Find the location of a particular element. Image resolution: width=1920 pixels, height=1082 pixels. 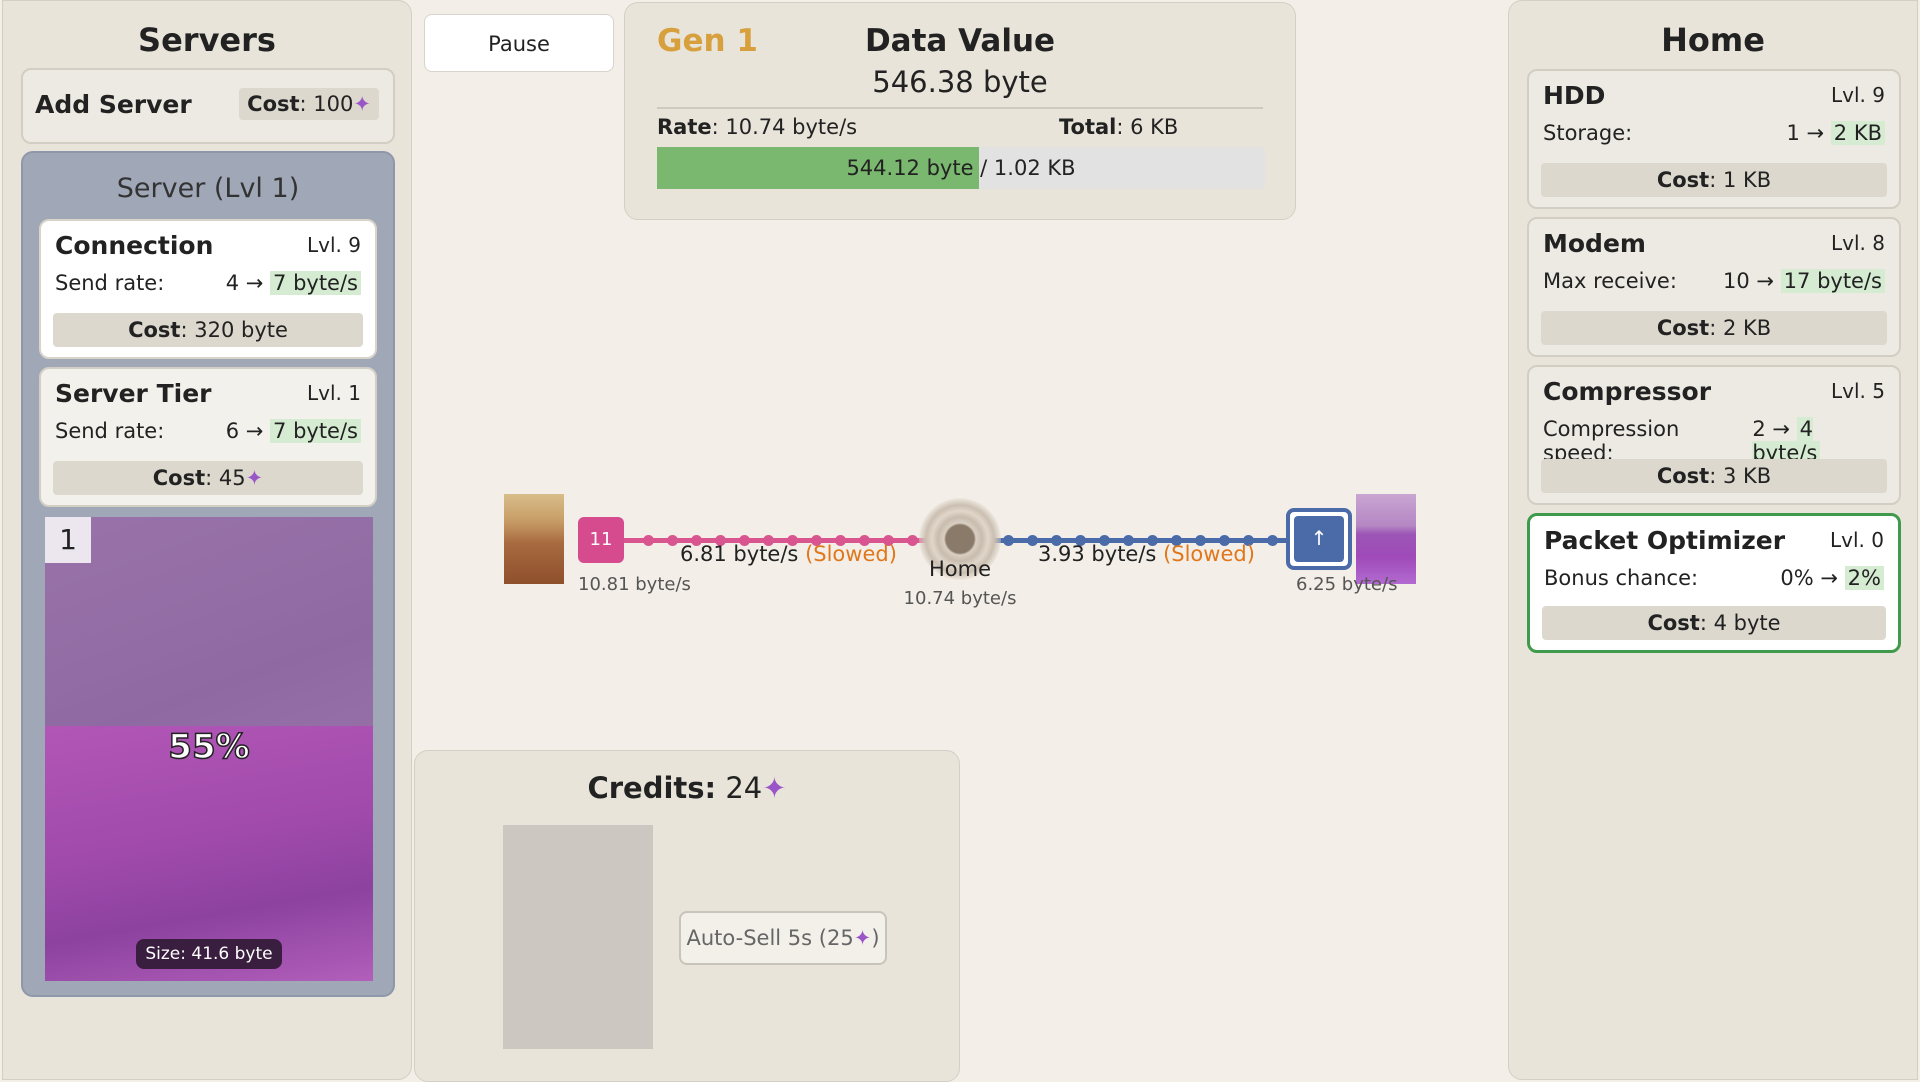

stat-label: Storage: is located at coordinates (1588, 133).